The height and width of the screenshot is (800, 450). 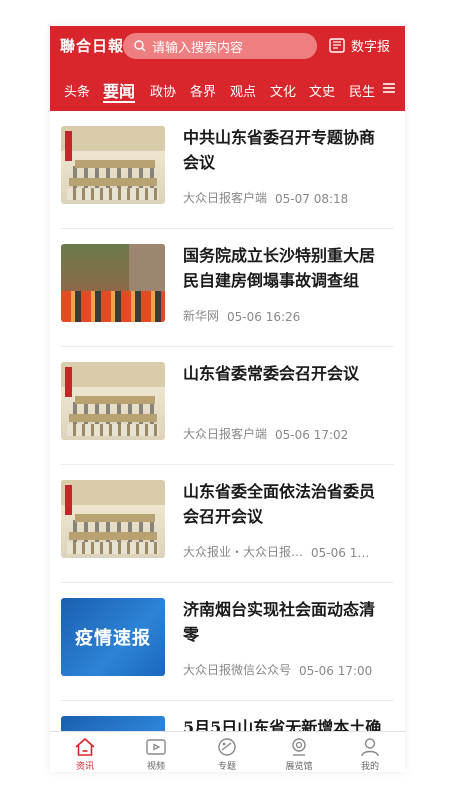 I want to click on topic-icon, so click(x=227, y=747).